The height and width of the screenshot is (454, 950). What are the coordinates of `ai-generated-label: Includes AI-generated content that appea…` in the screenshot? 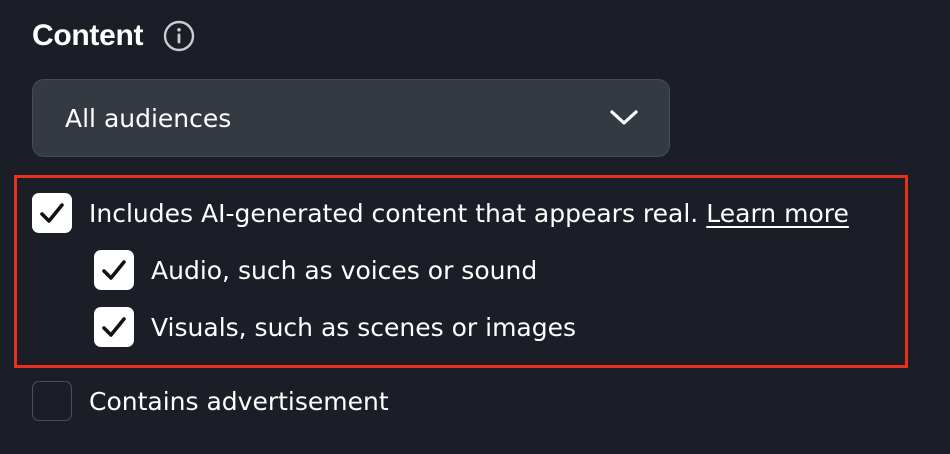 It's located at (394, 213).